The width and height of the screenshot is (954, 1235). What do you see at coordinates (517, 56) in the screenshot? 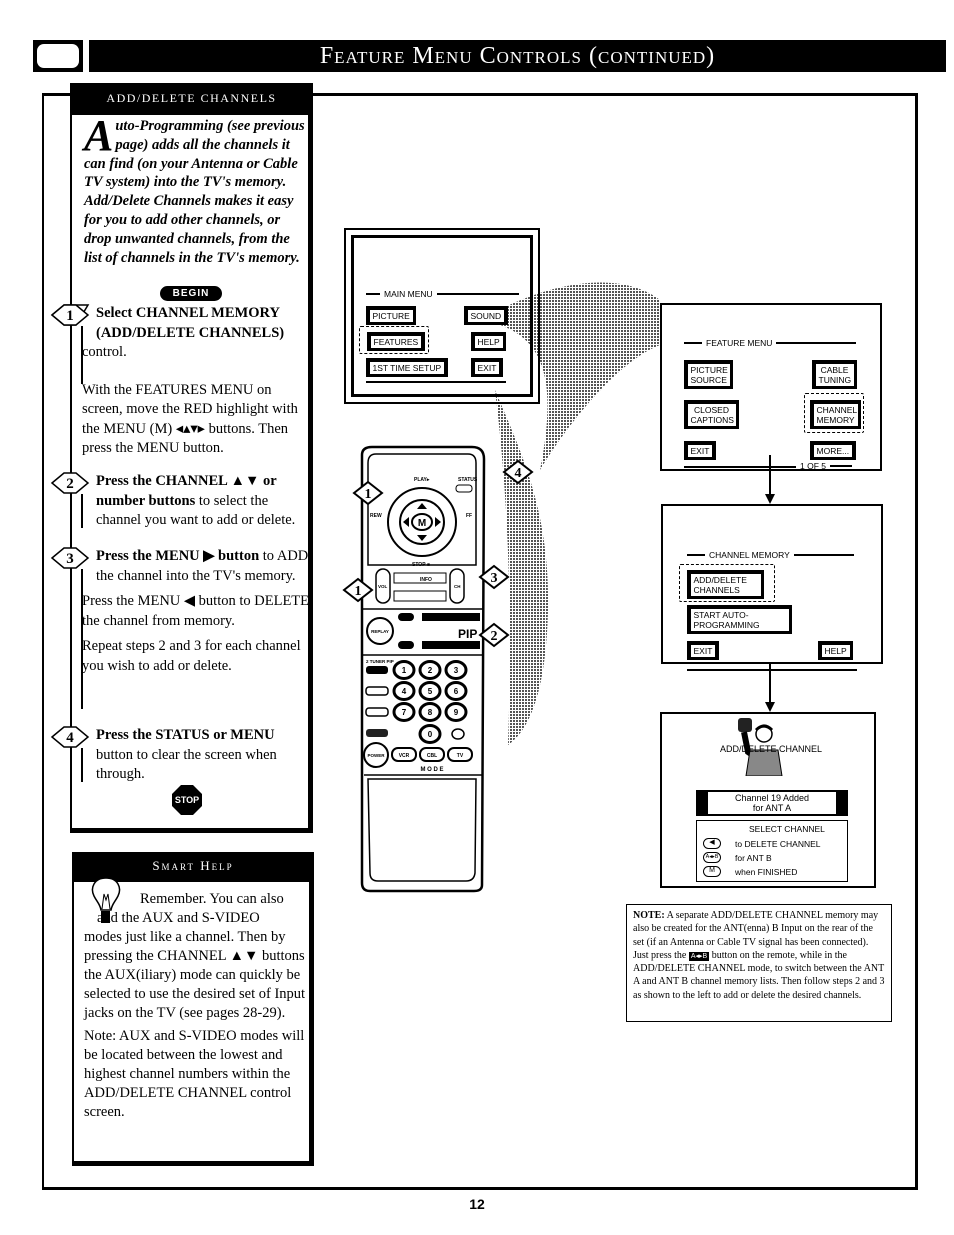
I see `page-title: Feature Menu Controls (continued)` at bounding box center [517, 56].